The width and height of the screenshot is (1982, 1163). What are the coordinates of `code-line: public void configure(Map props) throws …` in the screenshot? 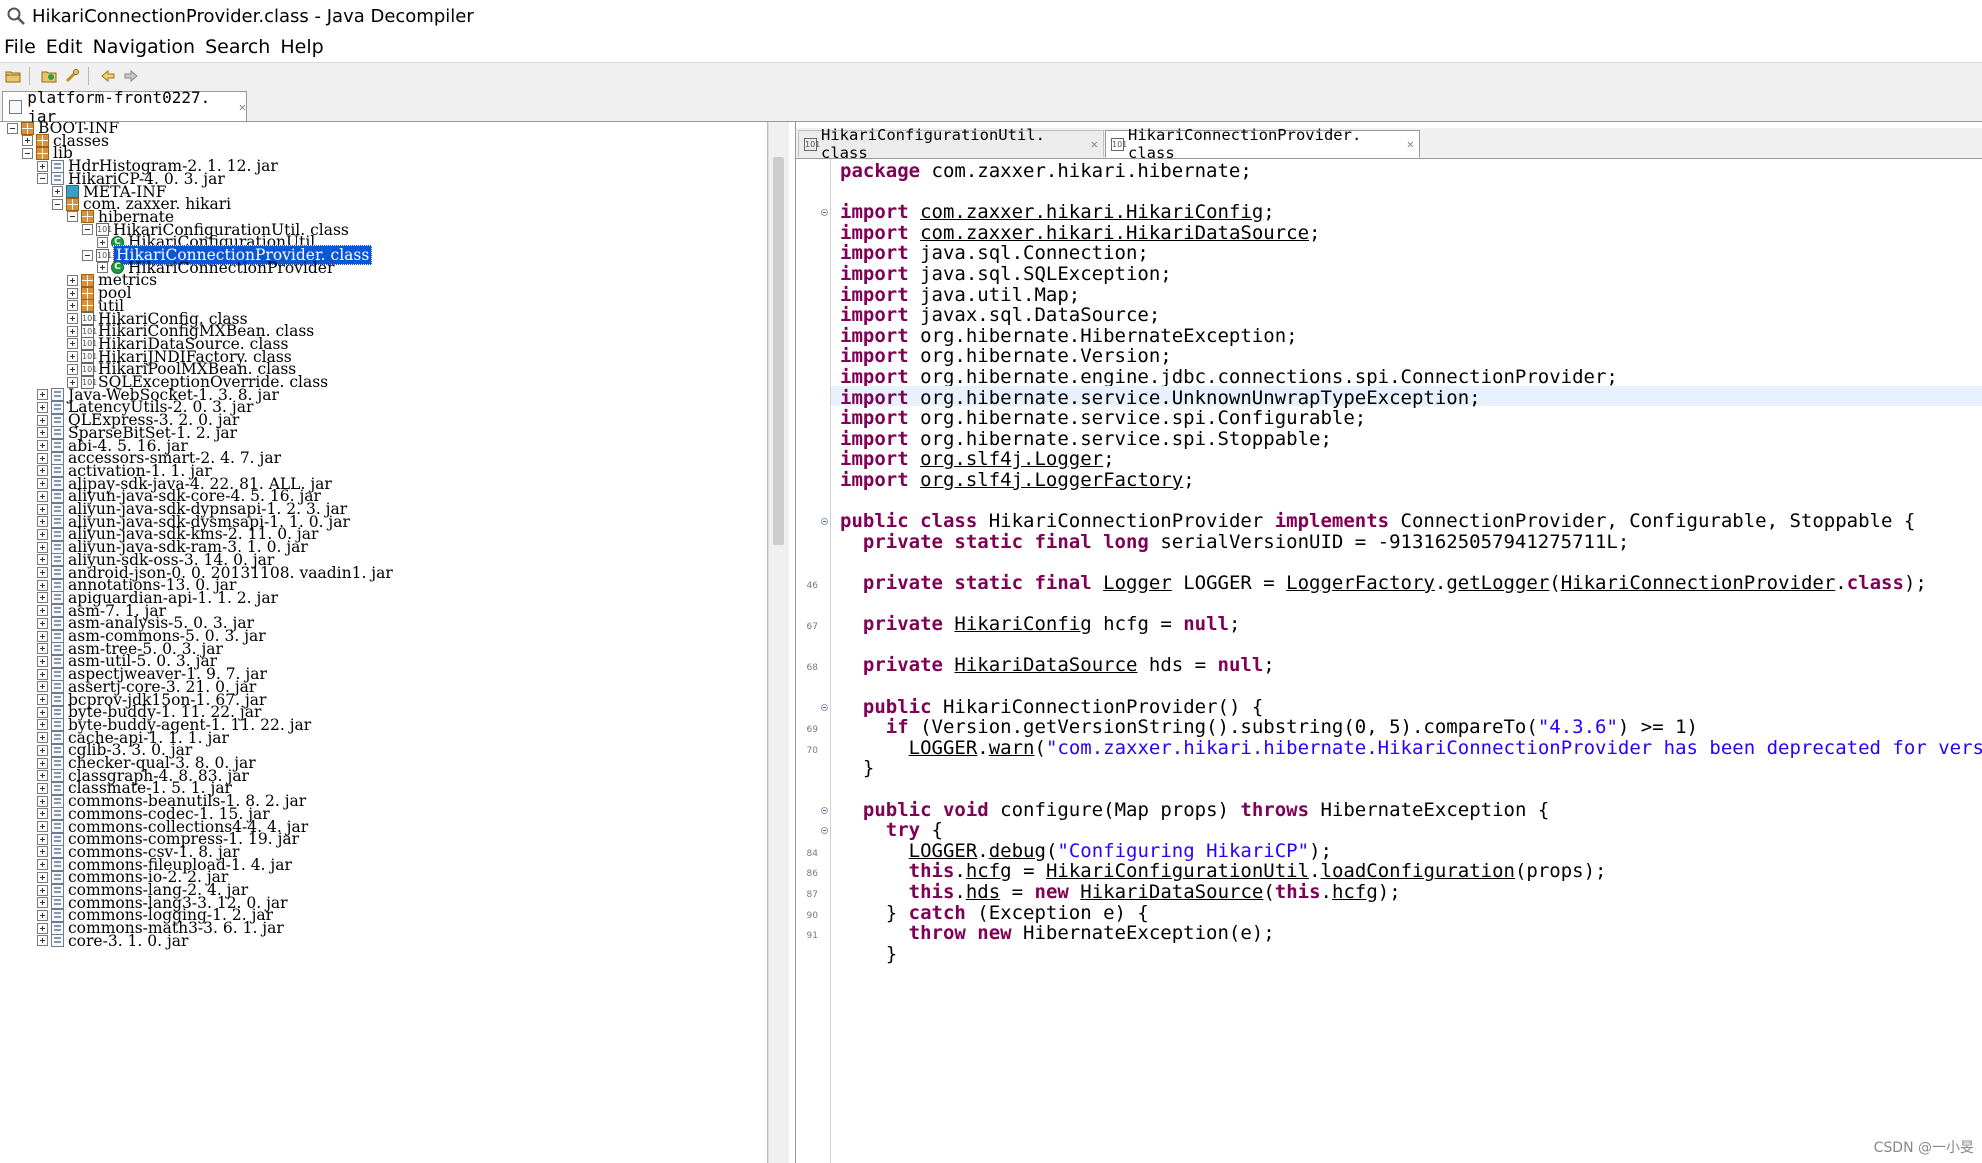 It's located at (1194, 809).